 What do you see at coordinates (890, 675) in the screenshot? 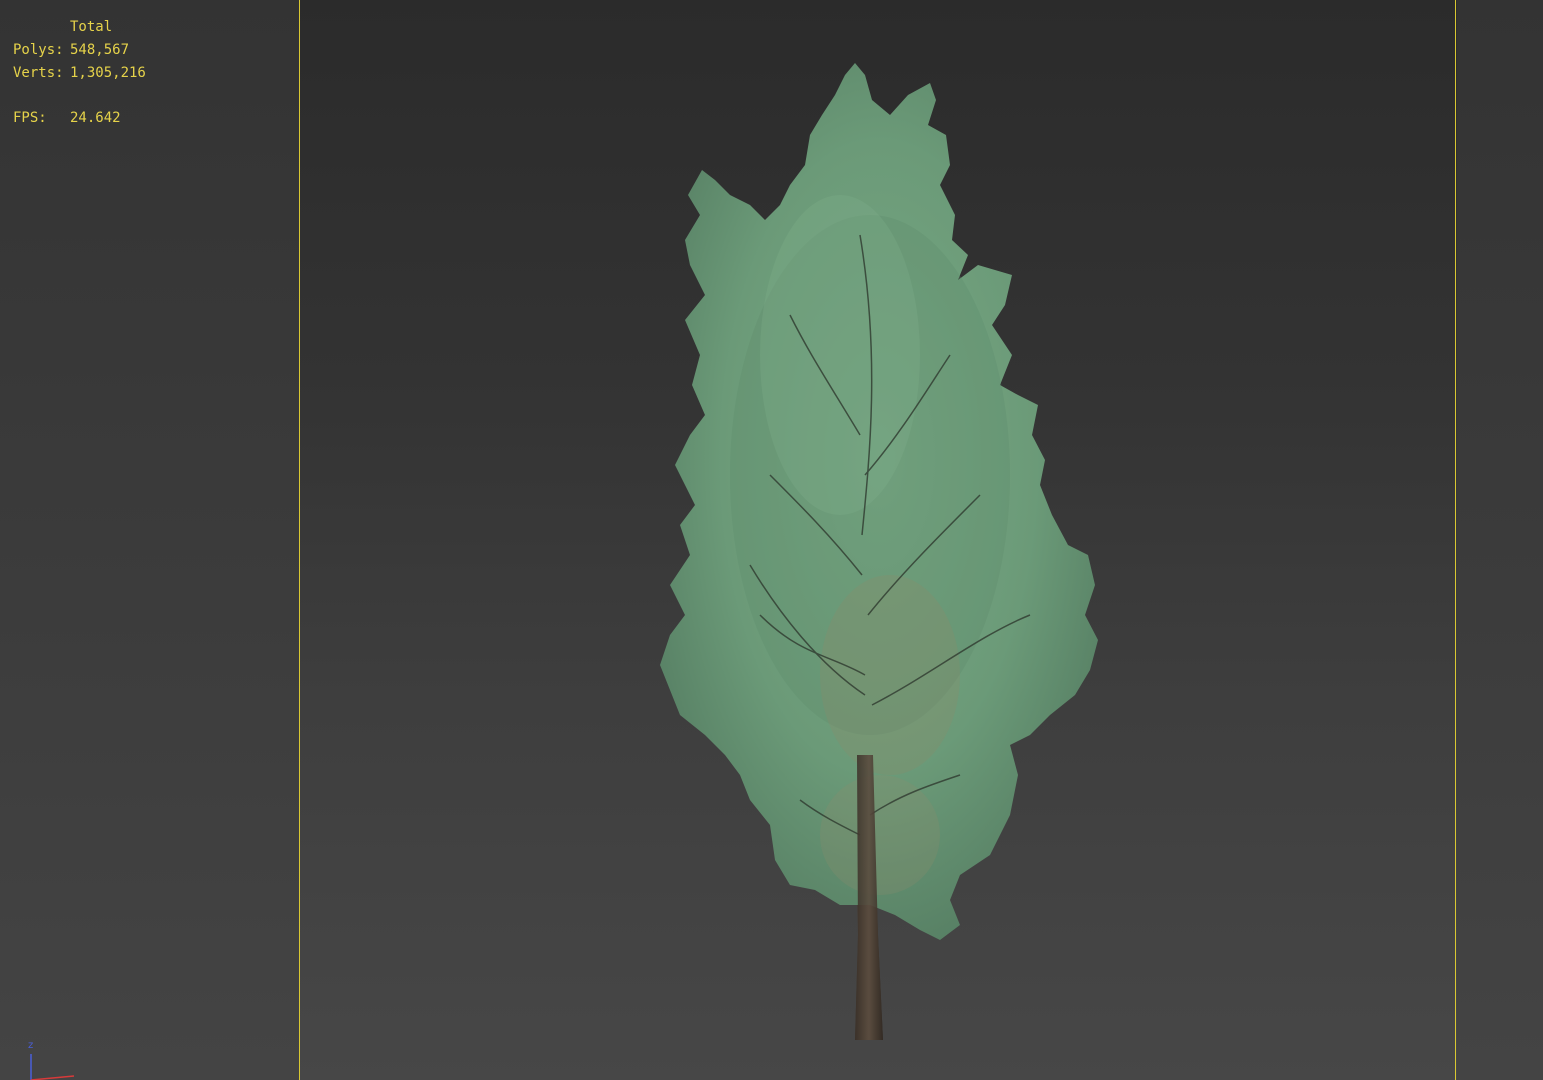
I see `foliage-brown-patch` at bounding box center [890, 675].